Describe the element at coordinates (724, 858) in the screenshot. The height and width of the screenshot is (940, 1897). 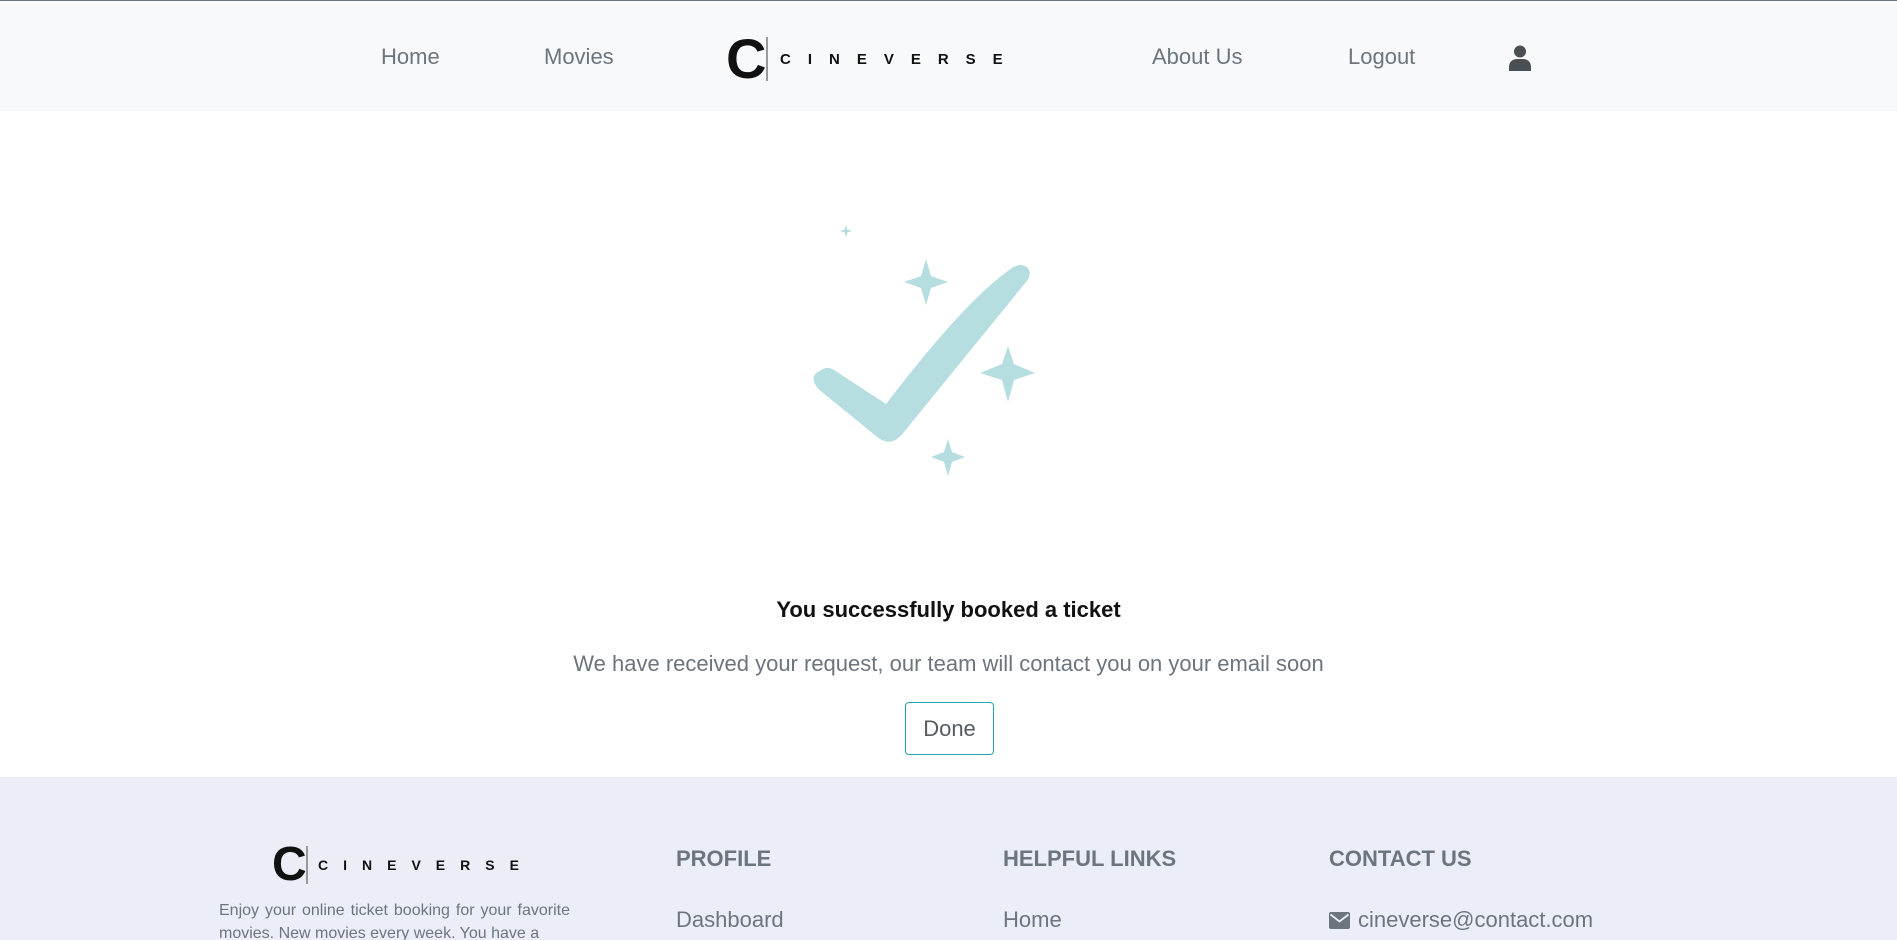
I see `footer-profile-heading: PROFILE` at that location.